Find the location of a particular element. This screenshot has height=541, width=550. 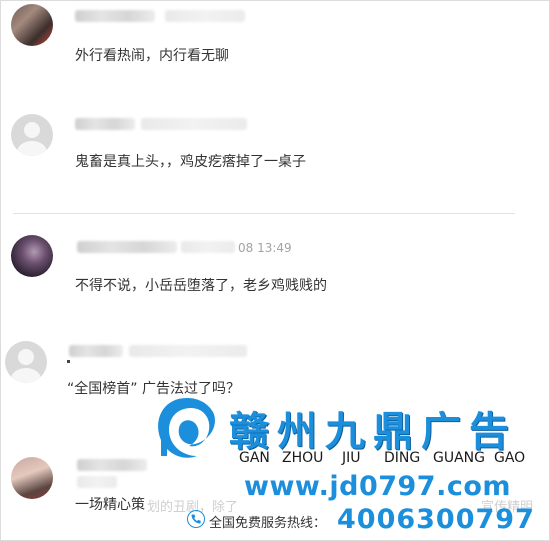

watermark-pinyin: GUANG is located at coordinates (459, 458).